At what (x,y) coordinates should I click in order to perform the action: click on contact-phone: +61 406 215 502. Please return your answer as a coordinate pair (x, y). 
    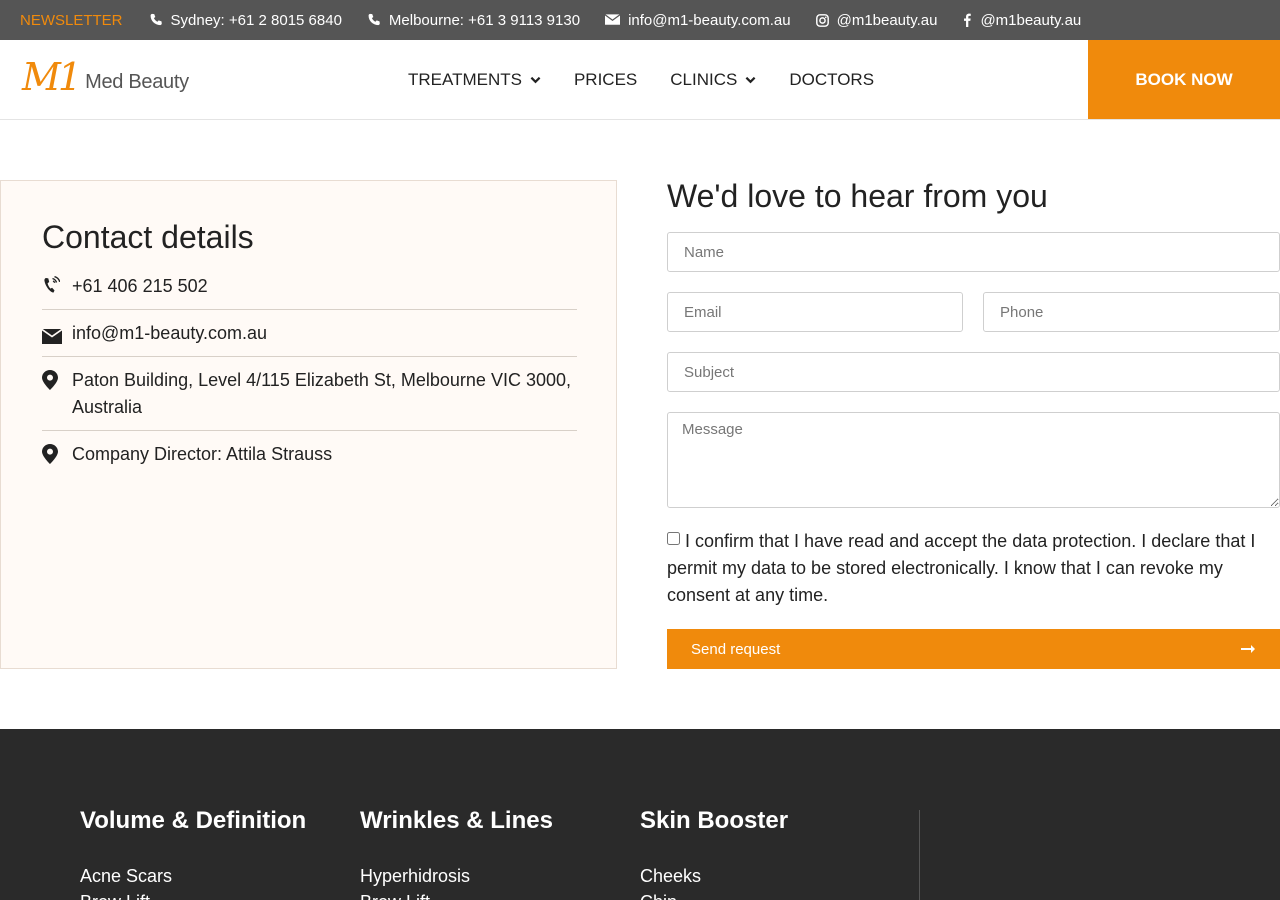
    Looking at the image, I should click on (309, 291).